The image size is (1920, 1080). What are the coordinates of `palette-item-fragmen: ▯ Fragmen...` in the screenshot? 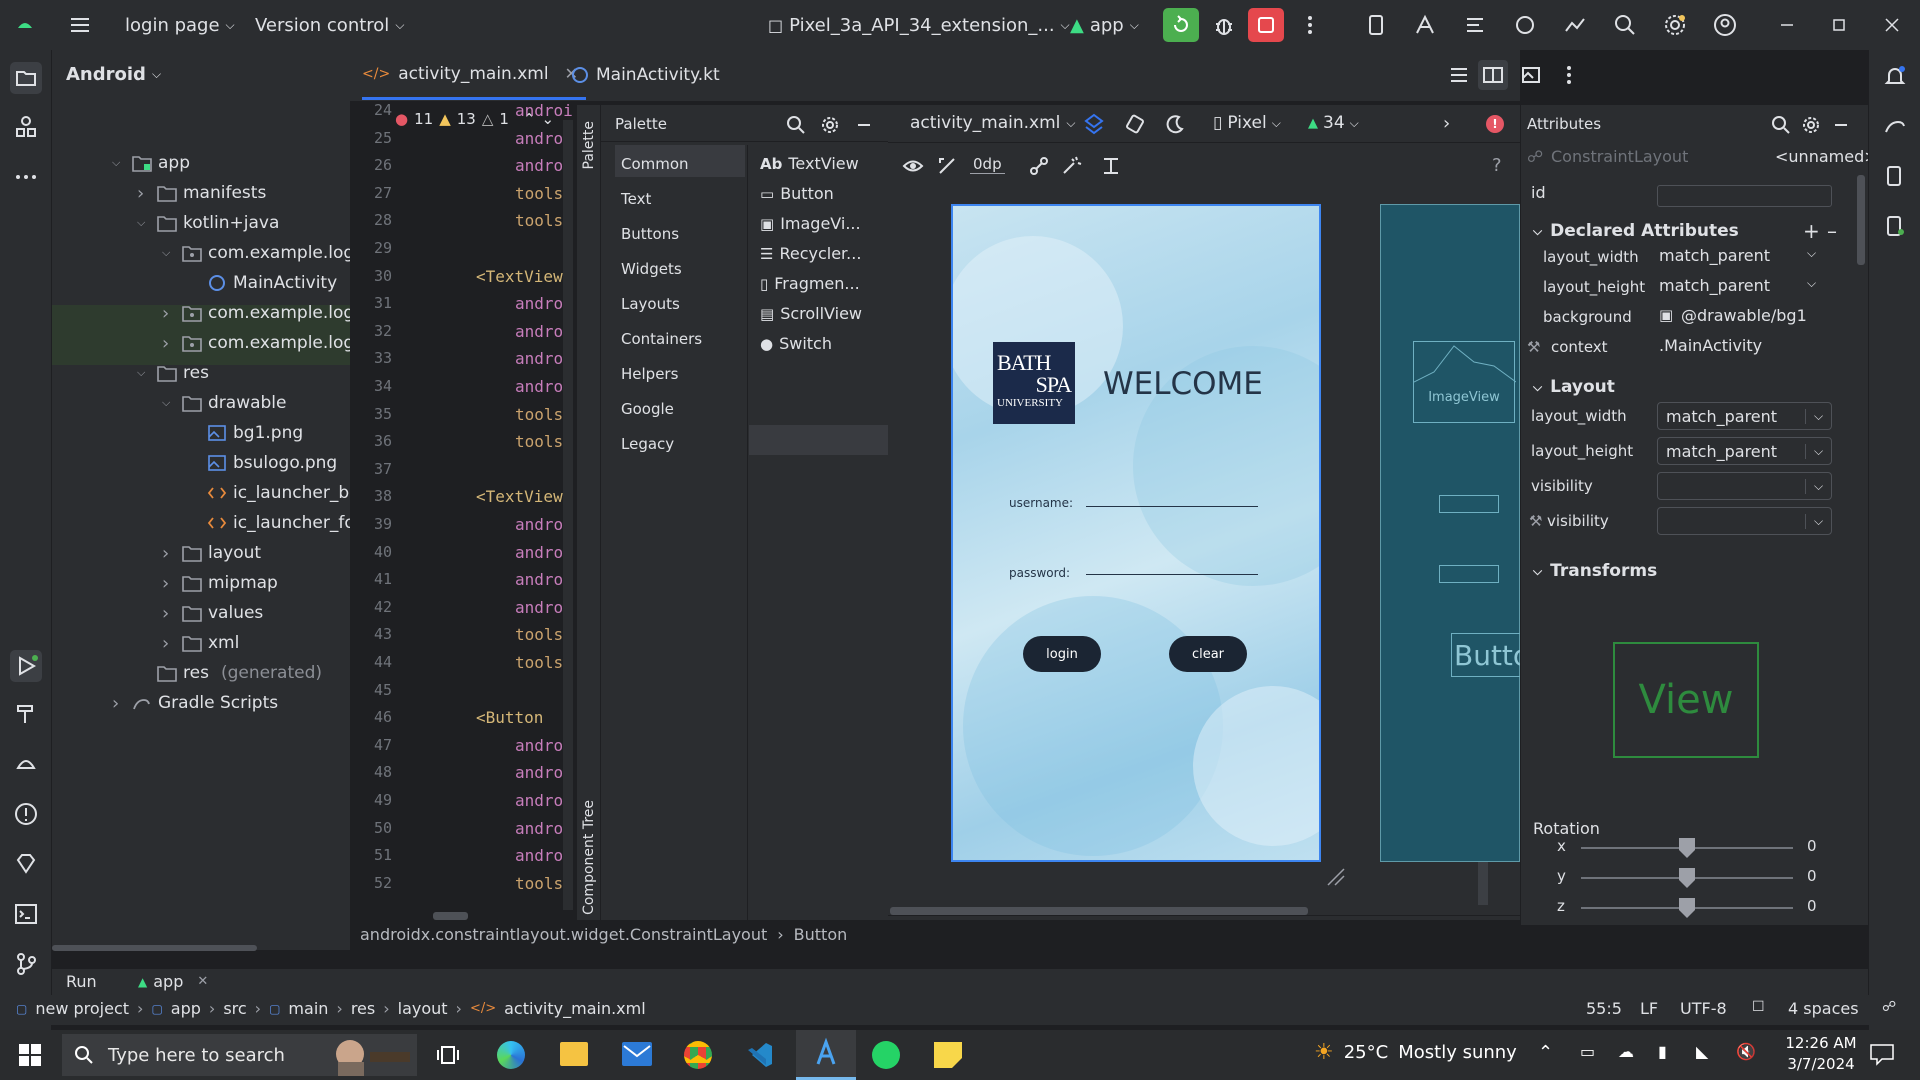 It's located at (810, 283).